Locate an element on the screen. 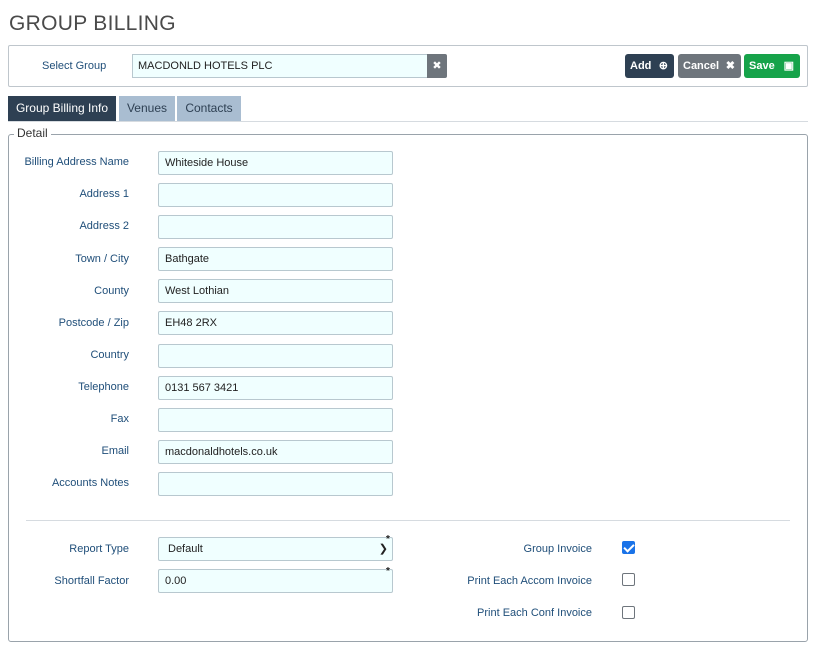 Image resolution: width=821 pixels, height=657 pixels. print-each-conf-invoice-checkbox is located at coordinates (628, 612).